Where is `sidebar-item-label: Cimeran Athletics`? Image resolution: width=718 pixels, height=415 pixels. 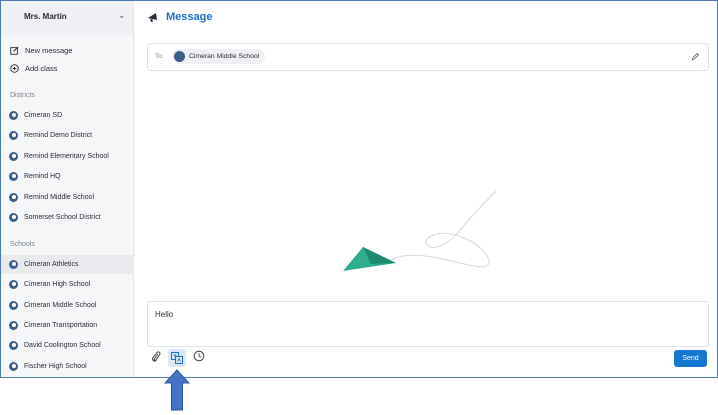 sidebar-item-label: Cimeran Athletics is located at coordinates (51, 264).